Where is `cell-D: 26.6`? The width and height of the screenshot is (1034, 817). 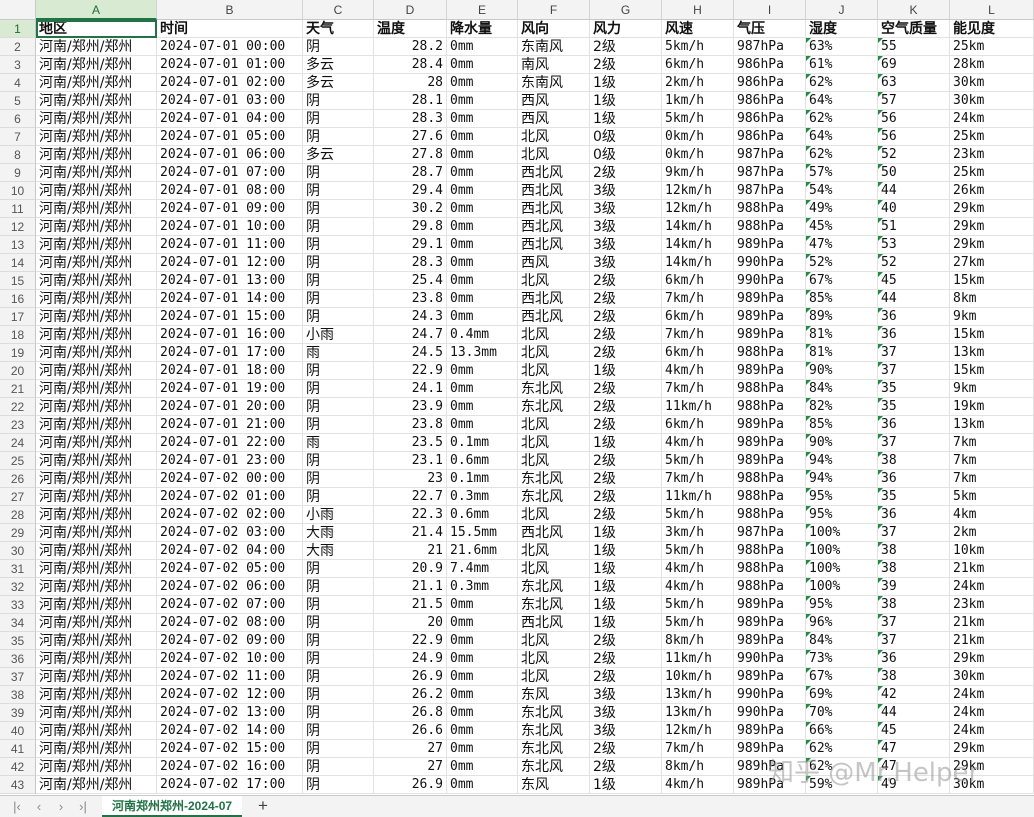 cell-D: 26.6 is located at coordinates (410, 731).